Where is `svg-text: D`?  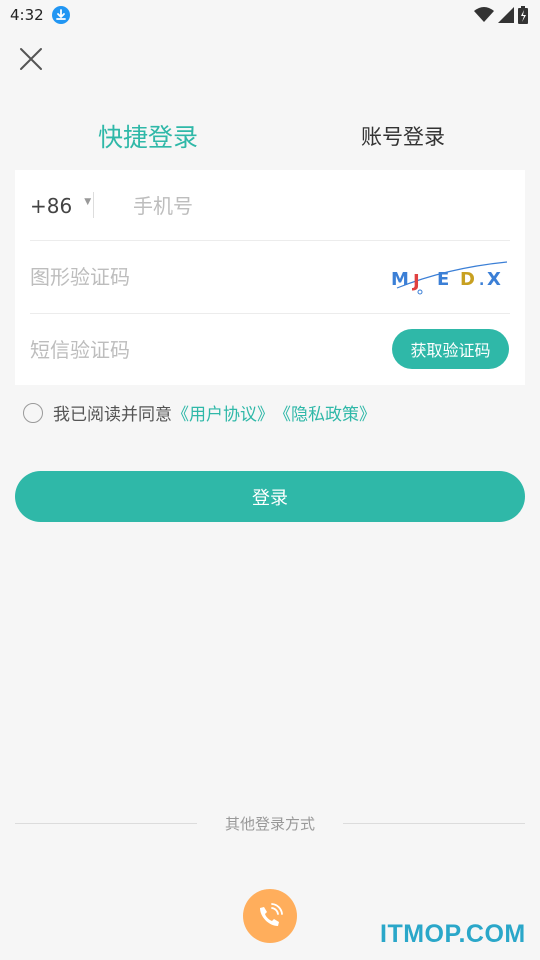 svg-text: D is located at coordinates (467, 279).